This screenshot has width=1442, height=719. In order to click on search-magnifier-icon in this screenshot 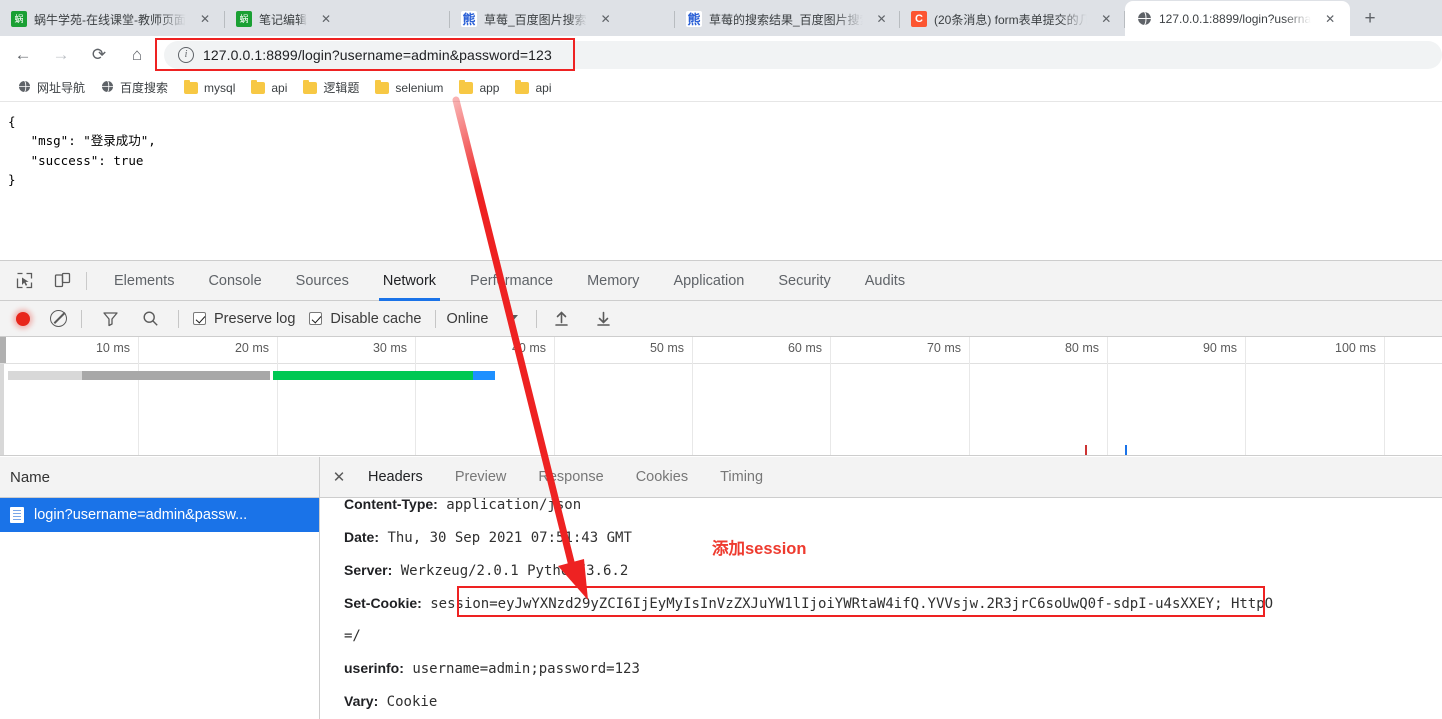, I will do `click(150, 319)`.